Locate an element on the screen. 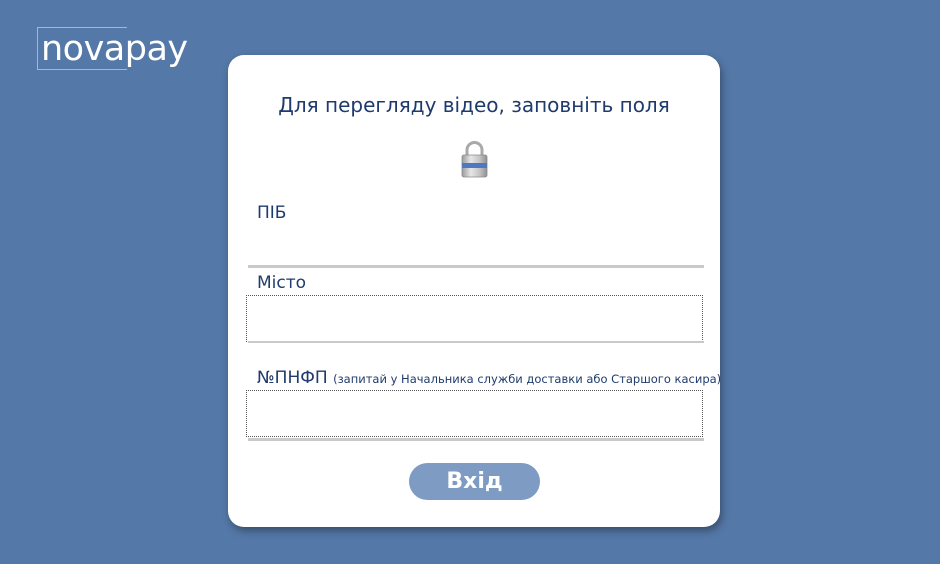  form-title: Для перегляду відео, заповніть поля is located at coordinates (474, 105).